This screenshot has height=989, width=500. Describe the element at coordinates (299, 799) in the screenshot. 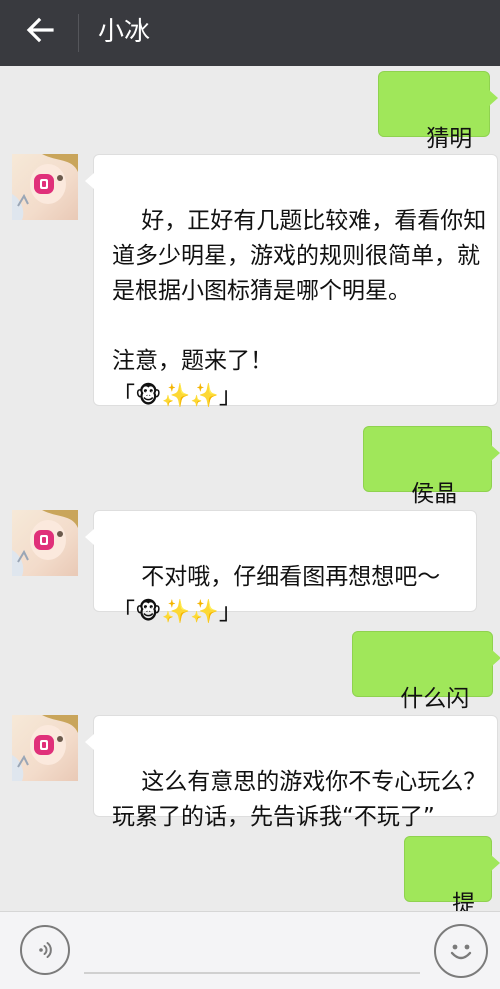

I see `message-text: 这么有意思的游戏你不专心玩么？玩累了的话，先告诉我“不玩了”` at that location.